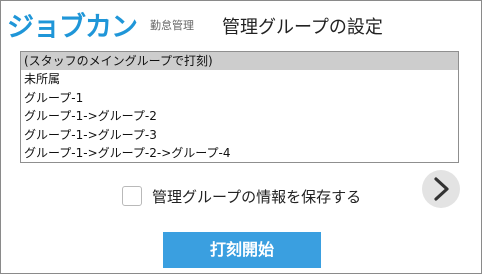  Describe the element at coordinates (132, 196) in the screenshot. I see `save-group-checkbox` at that location.